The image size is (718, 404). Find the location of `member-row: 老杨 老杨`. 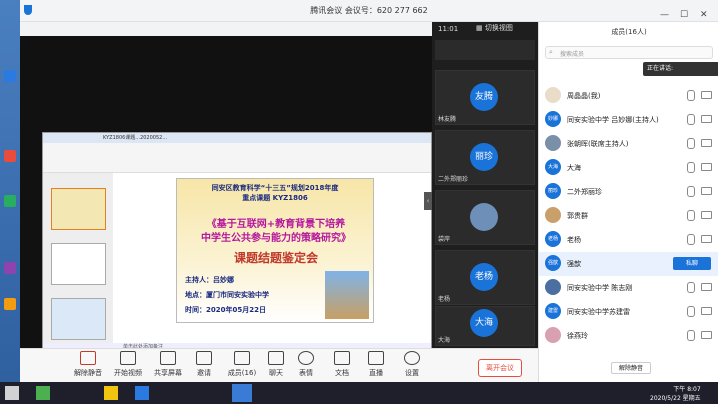

member-row: 老杨 老杨 is located at coordinates (628, 240).